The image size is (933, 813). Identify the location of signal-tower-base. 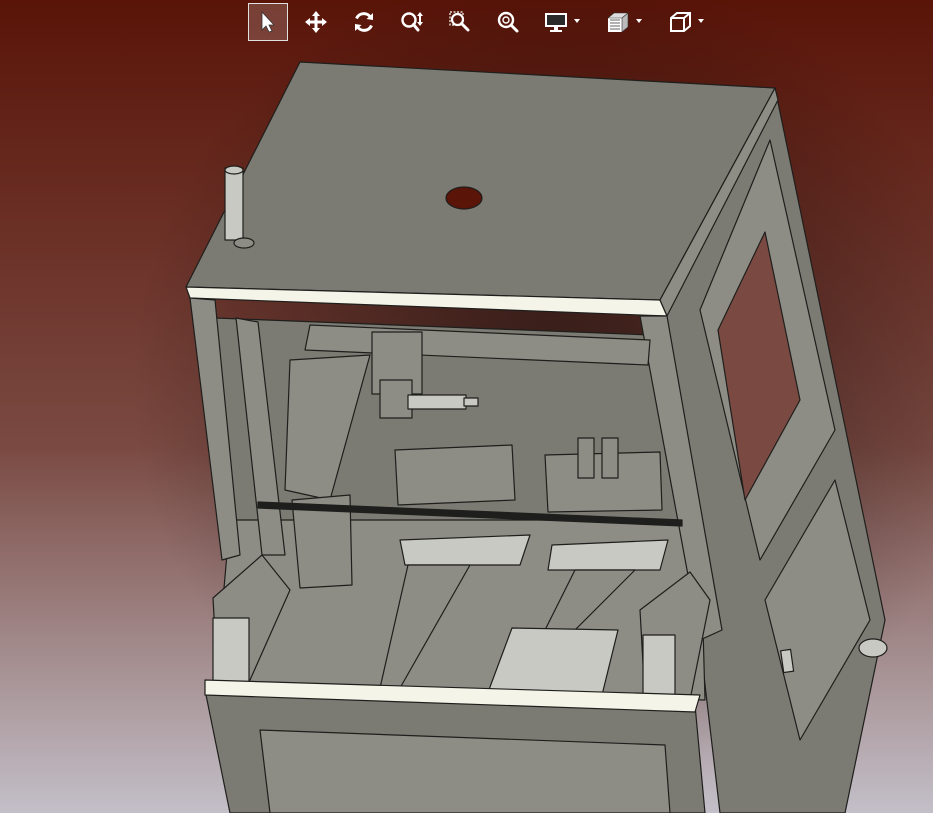
(244, 243).